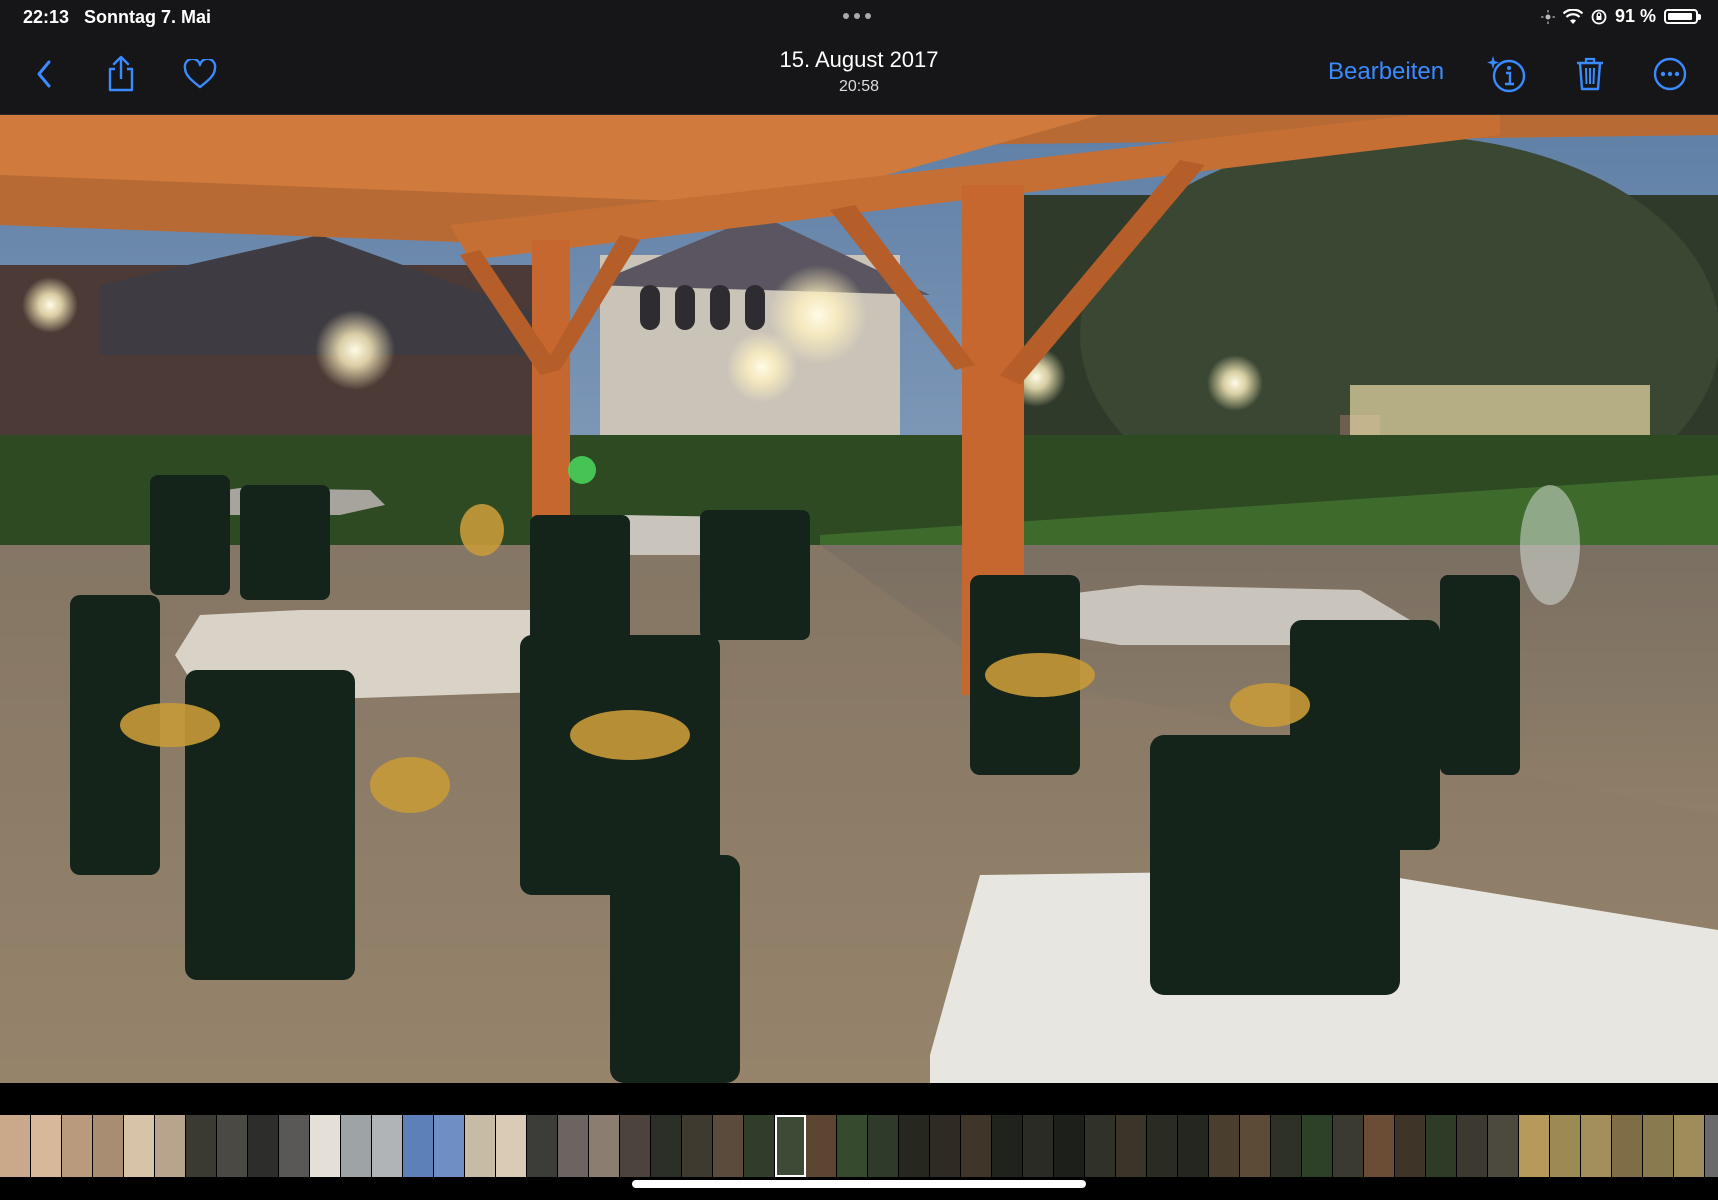 Image resolution: width=1718 pixels, height=1200 pixels. I want to click on status-bar: 22:13 Sonntag 7. Mai 91 %, so click(859, 17).